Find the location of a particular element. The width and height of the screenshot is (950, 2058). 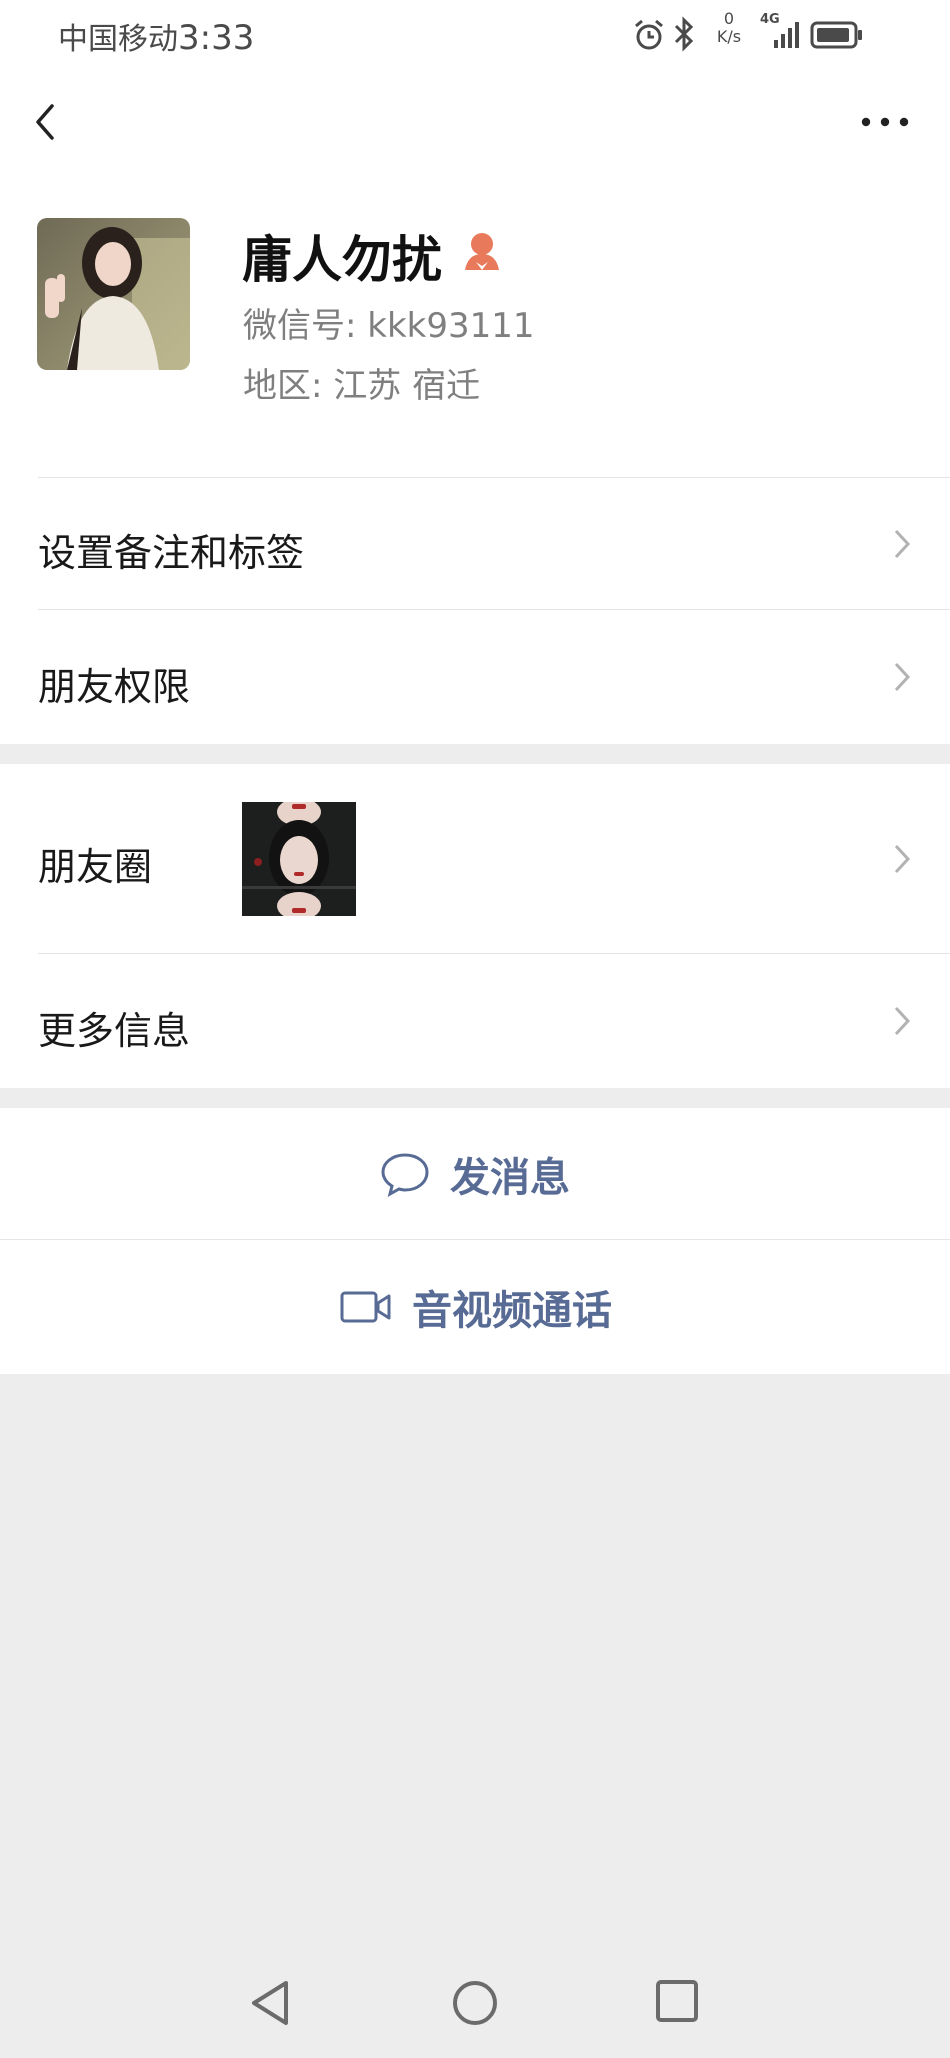

clock: 3:33 is located at coordinates (216, 38).